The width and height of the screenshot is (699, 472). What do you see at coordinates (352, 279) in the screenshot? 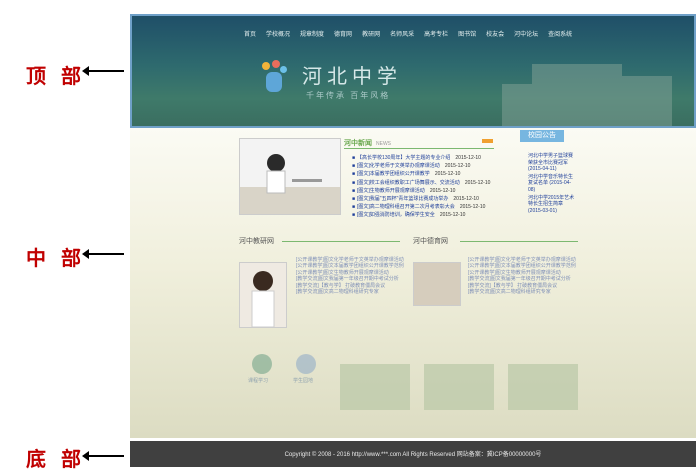
I see `teaching-item: [教学交流]图文我届第一年级召开期中考试分析` at bounding box center [352, 279].